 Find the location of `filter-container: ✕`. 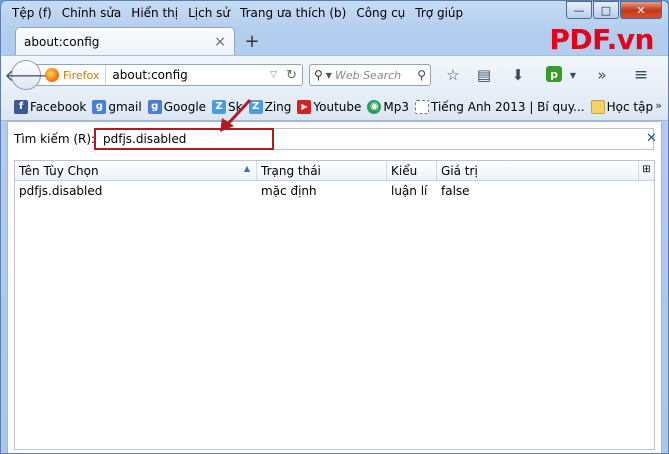

filter-container: ✕ is located at coordinates (336, 124).